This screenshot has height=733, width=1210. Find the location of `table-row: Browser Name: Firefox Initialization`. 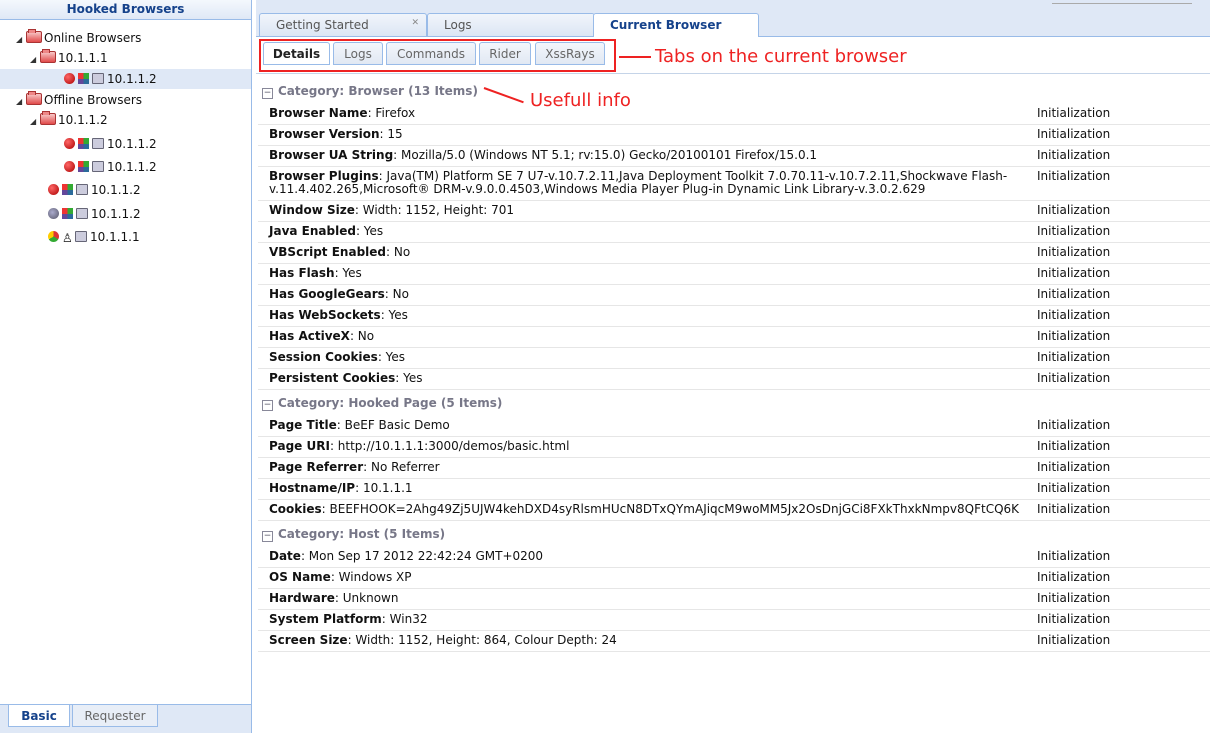

table-row: Browser Name: Firefox Initialization is located at coordinates (734, 114).